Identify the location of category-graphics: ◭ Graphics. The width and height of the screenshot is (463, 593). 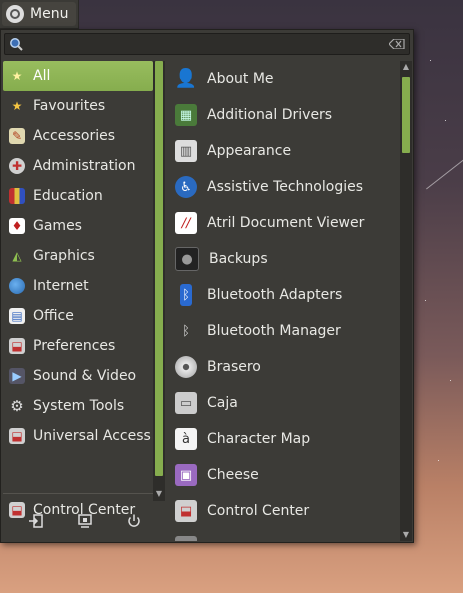
(78, 256).